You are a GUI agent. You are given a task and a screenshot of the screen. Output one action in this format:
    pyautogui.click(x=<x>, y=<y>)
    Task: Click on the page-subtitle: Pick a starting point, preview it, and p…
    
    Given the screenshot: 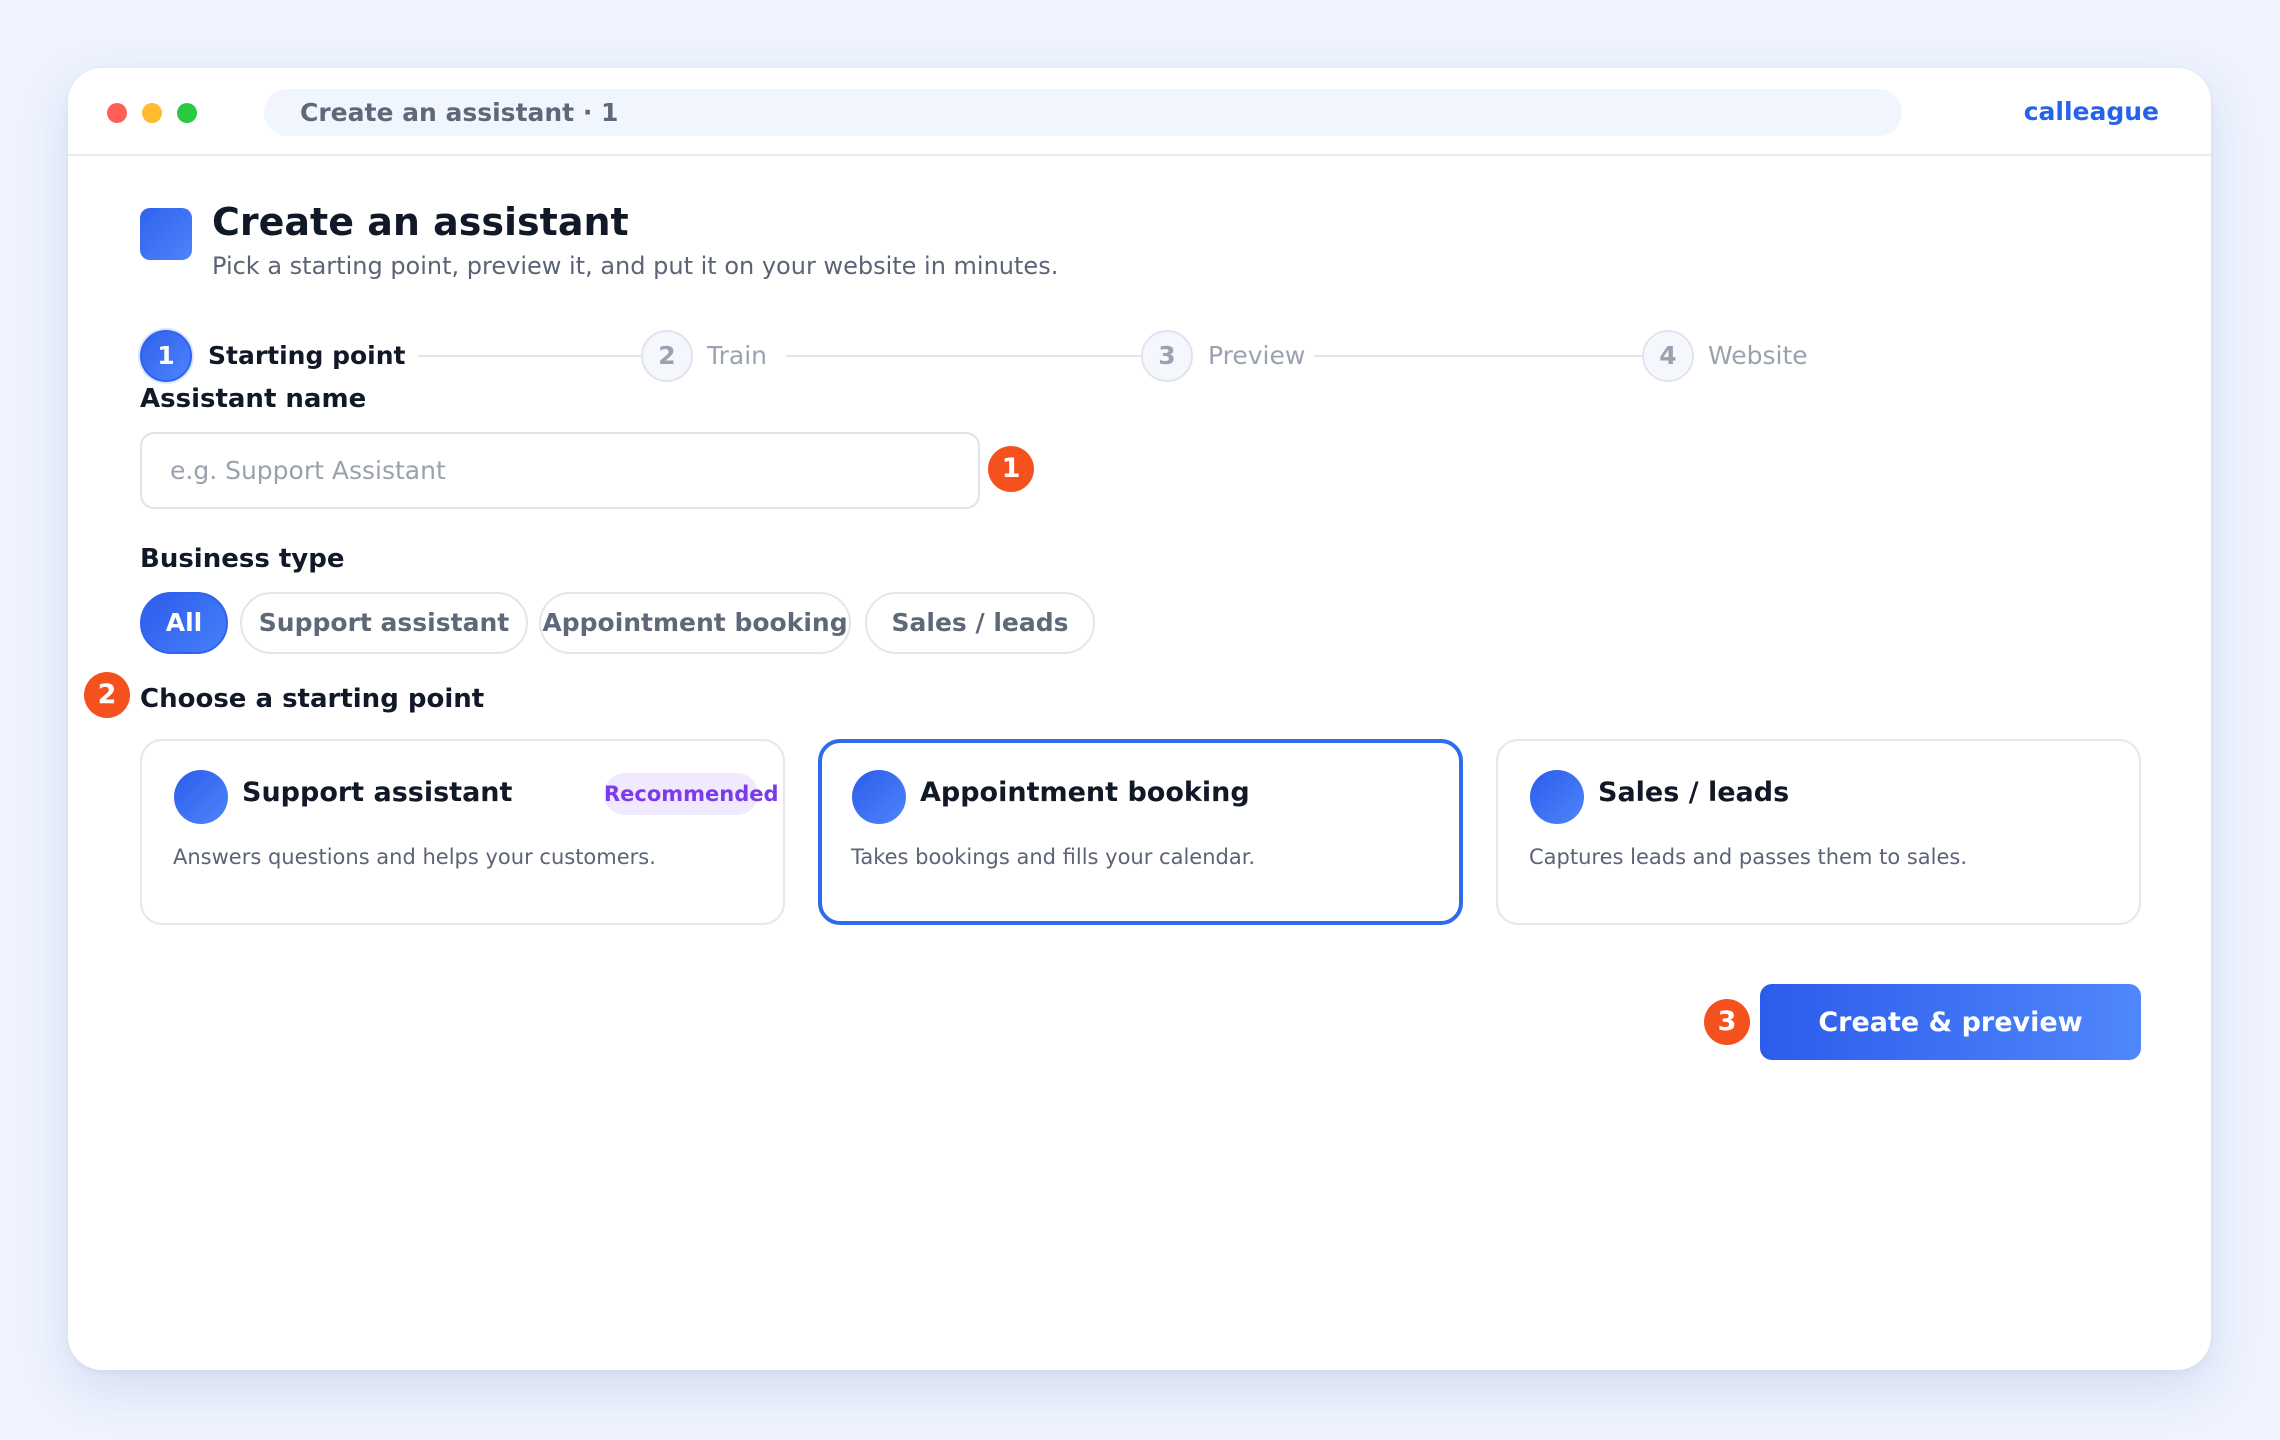 What is the action you would take?
    pyautogui.click(x=635, y=266)
    